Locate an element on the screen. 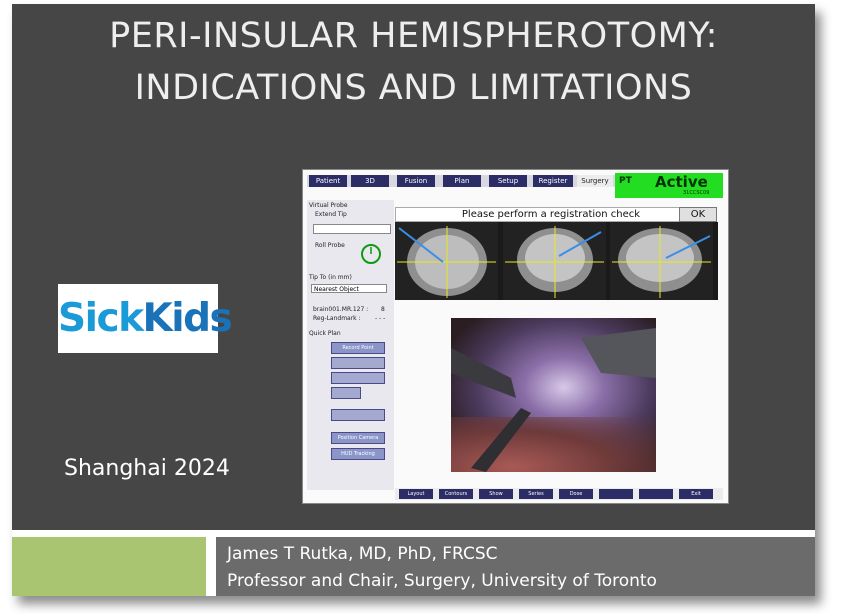 This screenshot has height=614, width=842. bottom-toolbar: Layout Contours Show Series Dose Exit is located at coordinates (559, 494).